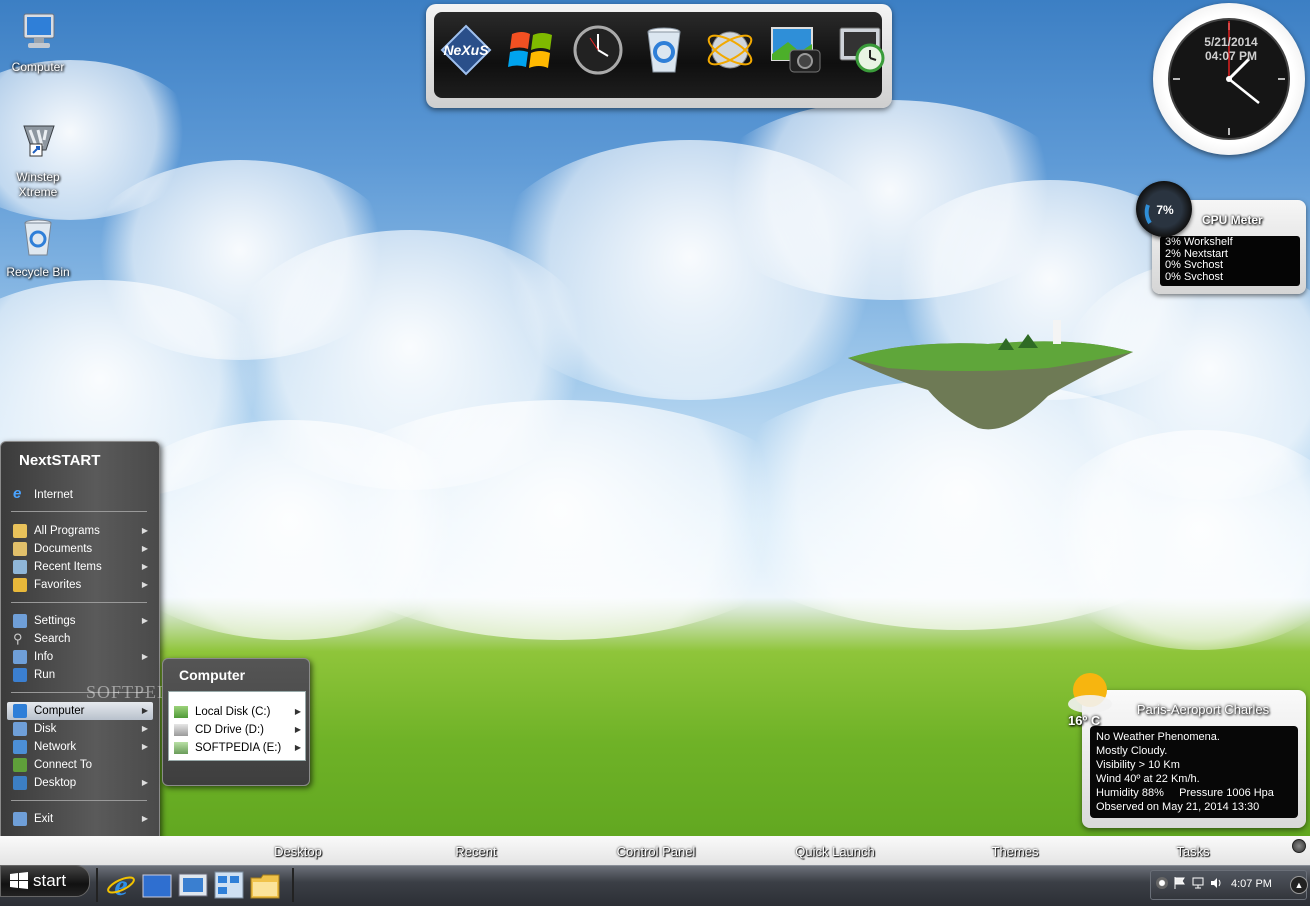 The image size is (1310, 906). Describe the element at coordinates (1148, 779) in the screenshot. I see `weather-line: Wind 40º at 22 Km/h.` at that location.